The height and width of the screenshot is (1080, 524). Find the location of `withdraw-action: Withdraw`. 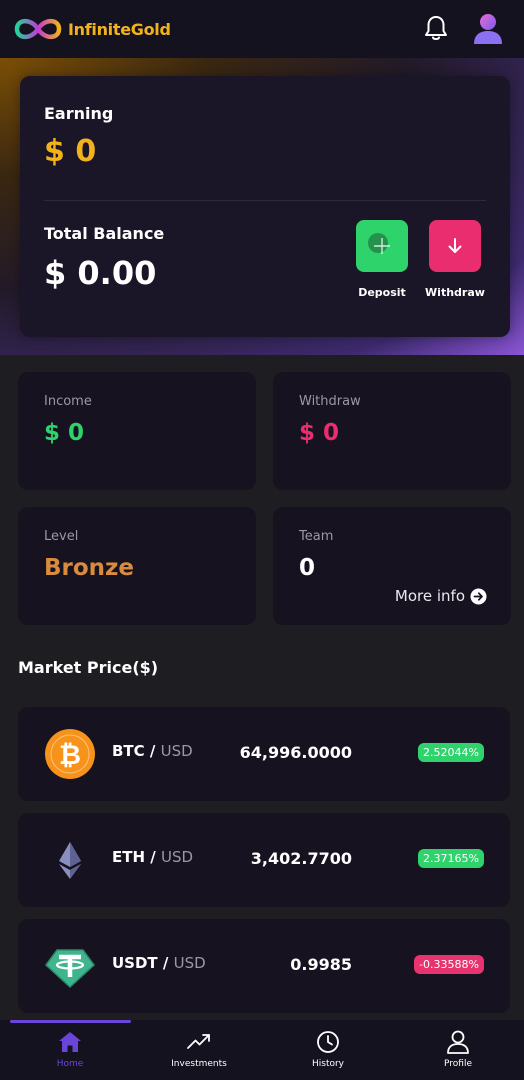

withdraw-action: Withdraw is located at coordinates (455, 259).